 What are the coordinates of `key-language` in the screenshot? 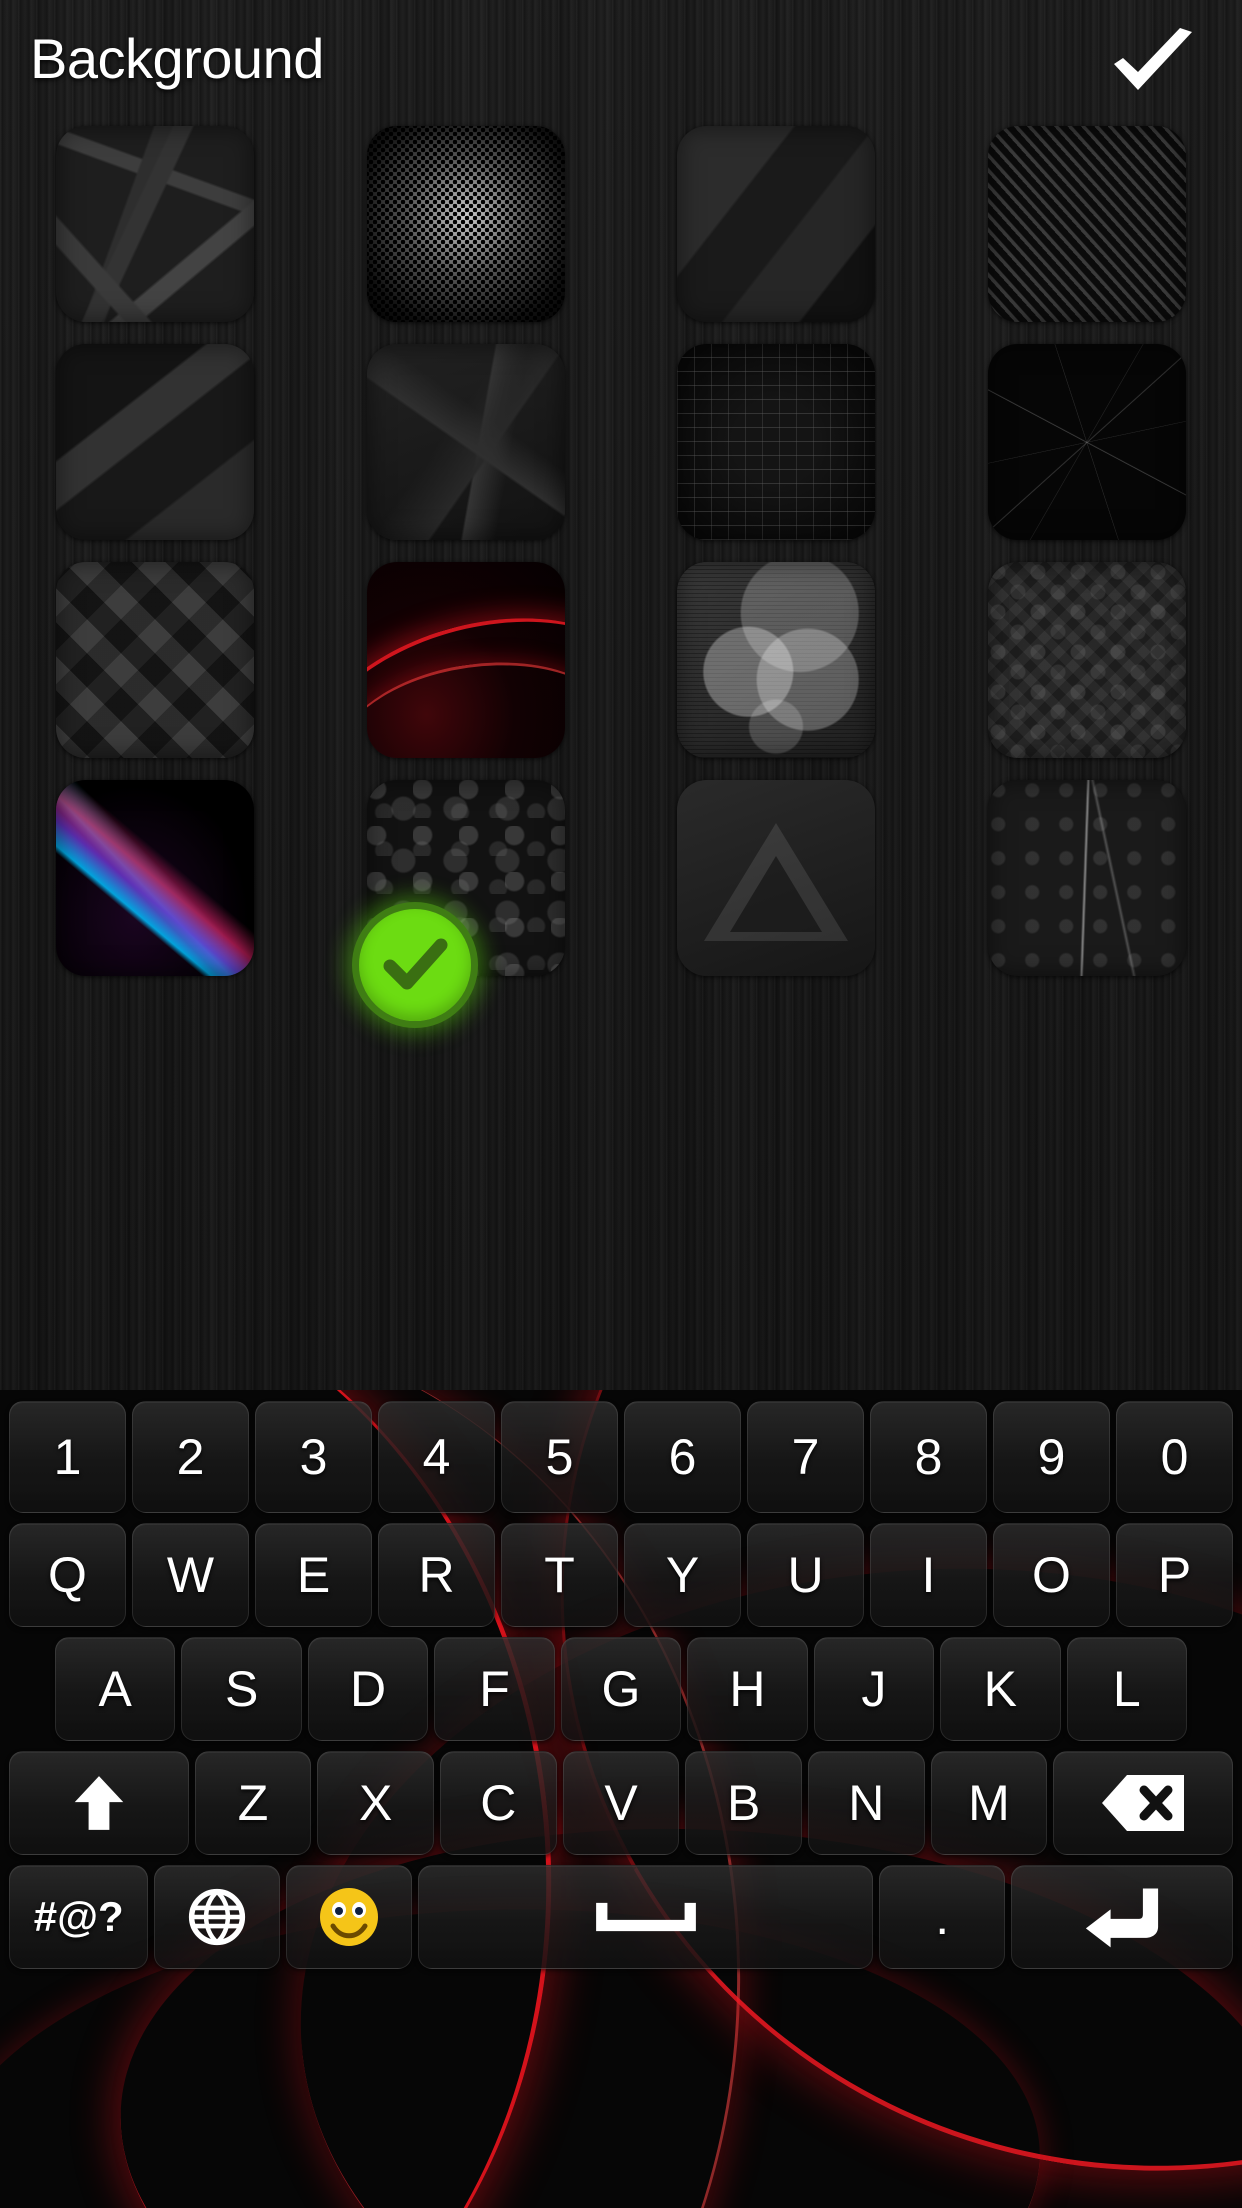 It's located at (217, 1917).